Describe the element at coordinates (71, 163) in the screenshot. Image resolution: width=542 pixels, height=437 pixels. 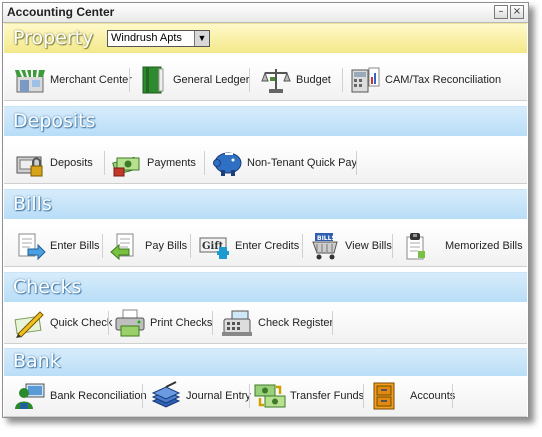
I see `deposits-label: Deposits` at that location.